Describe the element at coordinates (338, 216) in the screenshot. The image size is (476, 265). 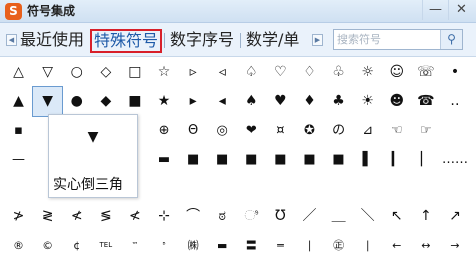
I see `symbol-cell: ＿` at that location.